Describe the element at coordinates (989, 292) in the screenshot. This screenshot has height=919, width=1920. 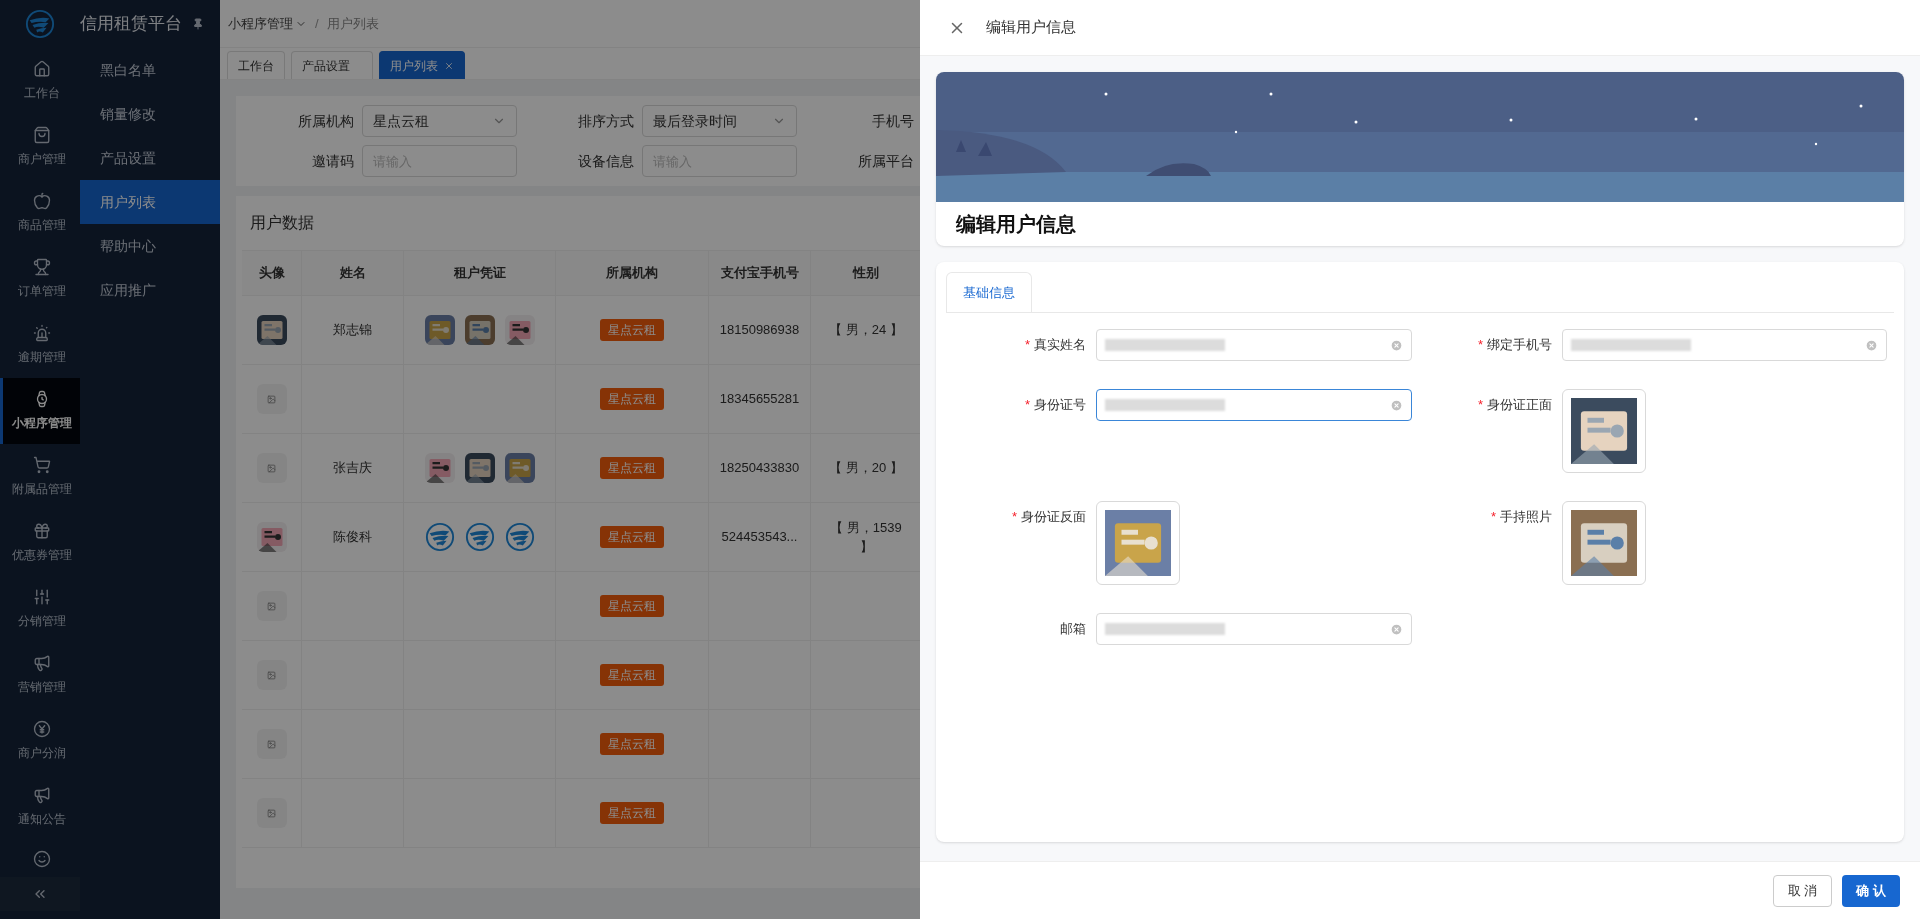
I see `form-tab: 基础信息` at that location.